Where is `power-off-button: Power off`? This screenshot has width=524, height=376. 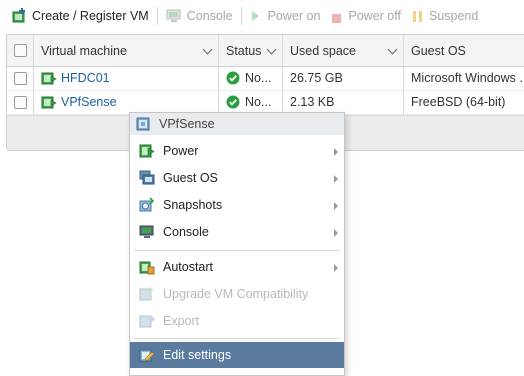
power-off-button: Power off is located at coordinates (366, 16).